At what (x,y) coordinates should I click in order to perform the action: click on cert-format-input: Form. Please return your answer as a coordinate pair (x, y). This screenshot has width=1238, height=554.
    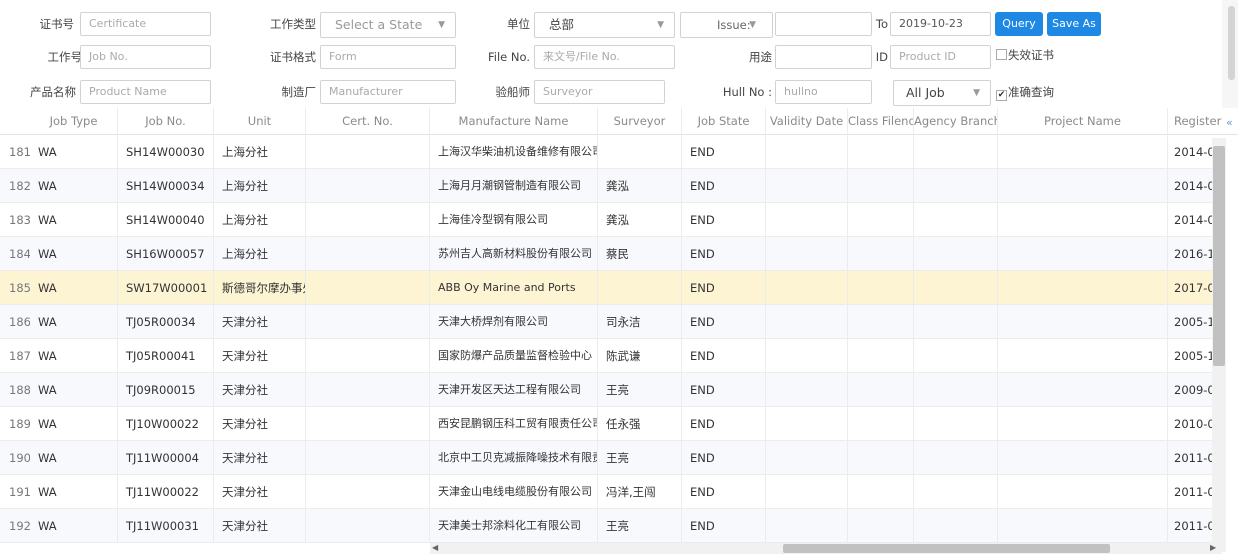
    Looking at the image, I should click on (388, 57).